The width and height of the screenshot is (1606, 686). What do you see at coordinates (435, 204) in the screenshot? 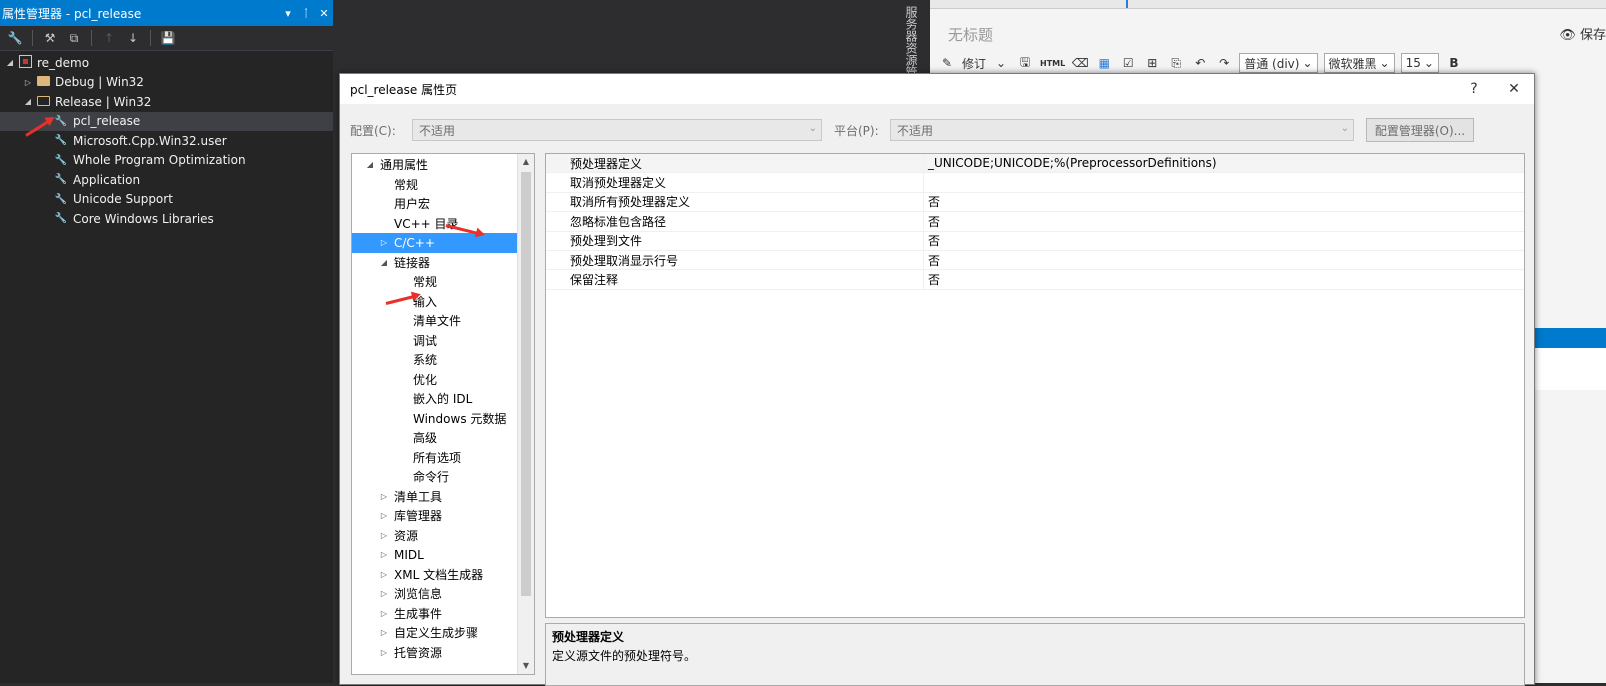
I see `category-item: 用户宏` at bounding box center [435, 204].